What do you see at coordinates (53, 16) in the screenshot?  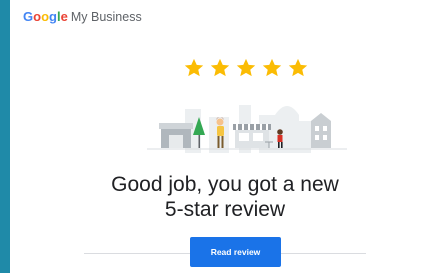 I see `google-letter: g` at bounding box center [53, 16].